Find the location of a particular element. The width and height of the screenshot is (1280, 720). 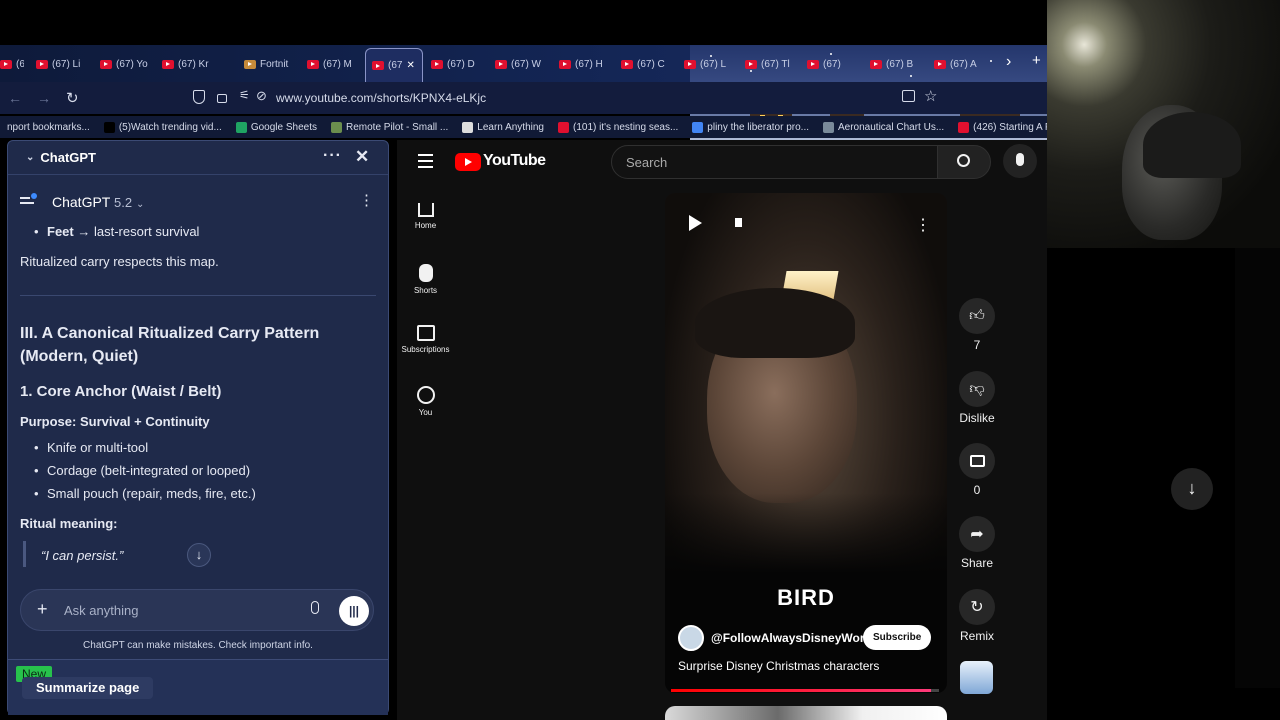

browser-tab: (67) Th is located at coordinates (12, 64).